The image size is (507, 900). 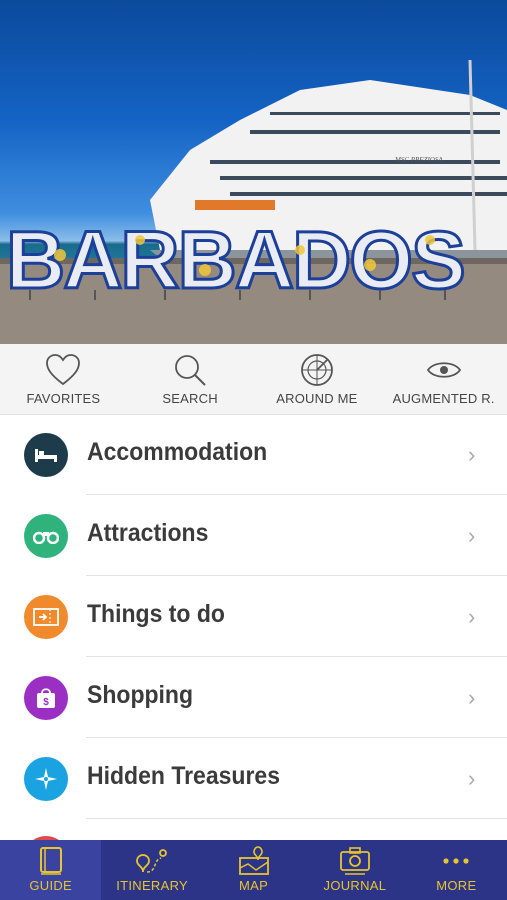 I want to click on menu-item-label: Hidden Treasures, so click(x=184, y=776).